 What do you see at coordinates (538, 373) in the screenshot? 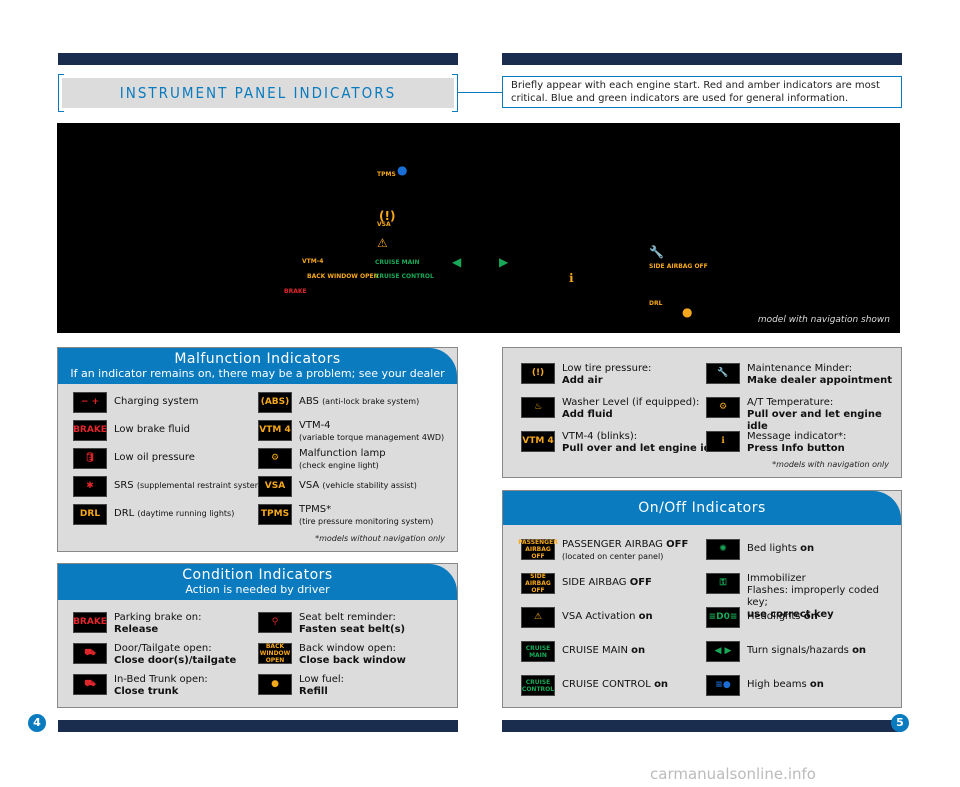
I see `tire-pressure-icon: (!)` at bounding box center [538, 373].